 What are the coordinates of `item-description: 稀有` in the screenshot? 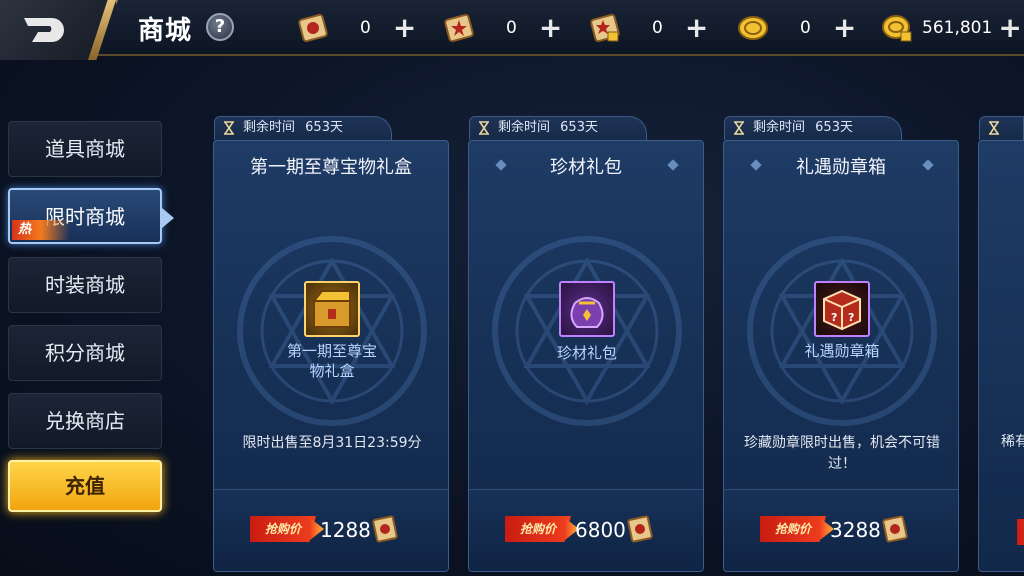 It's located at (1012, 442).